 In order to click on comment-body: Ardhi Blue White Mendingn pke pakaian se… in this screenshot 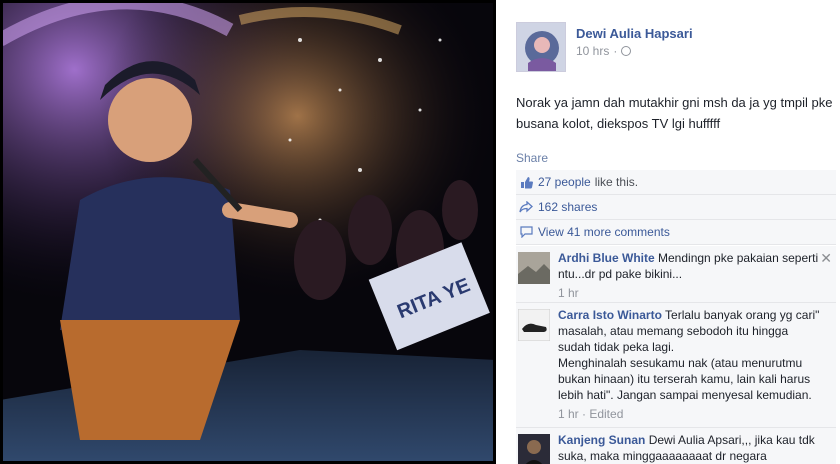, I will do `click(689, 275)`.